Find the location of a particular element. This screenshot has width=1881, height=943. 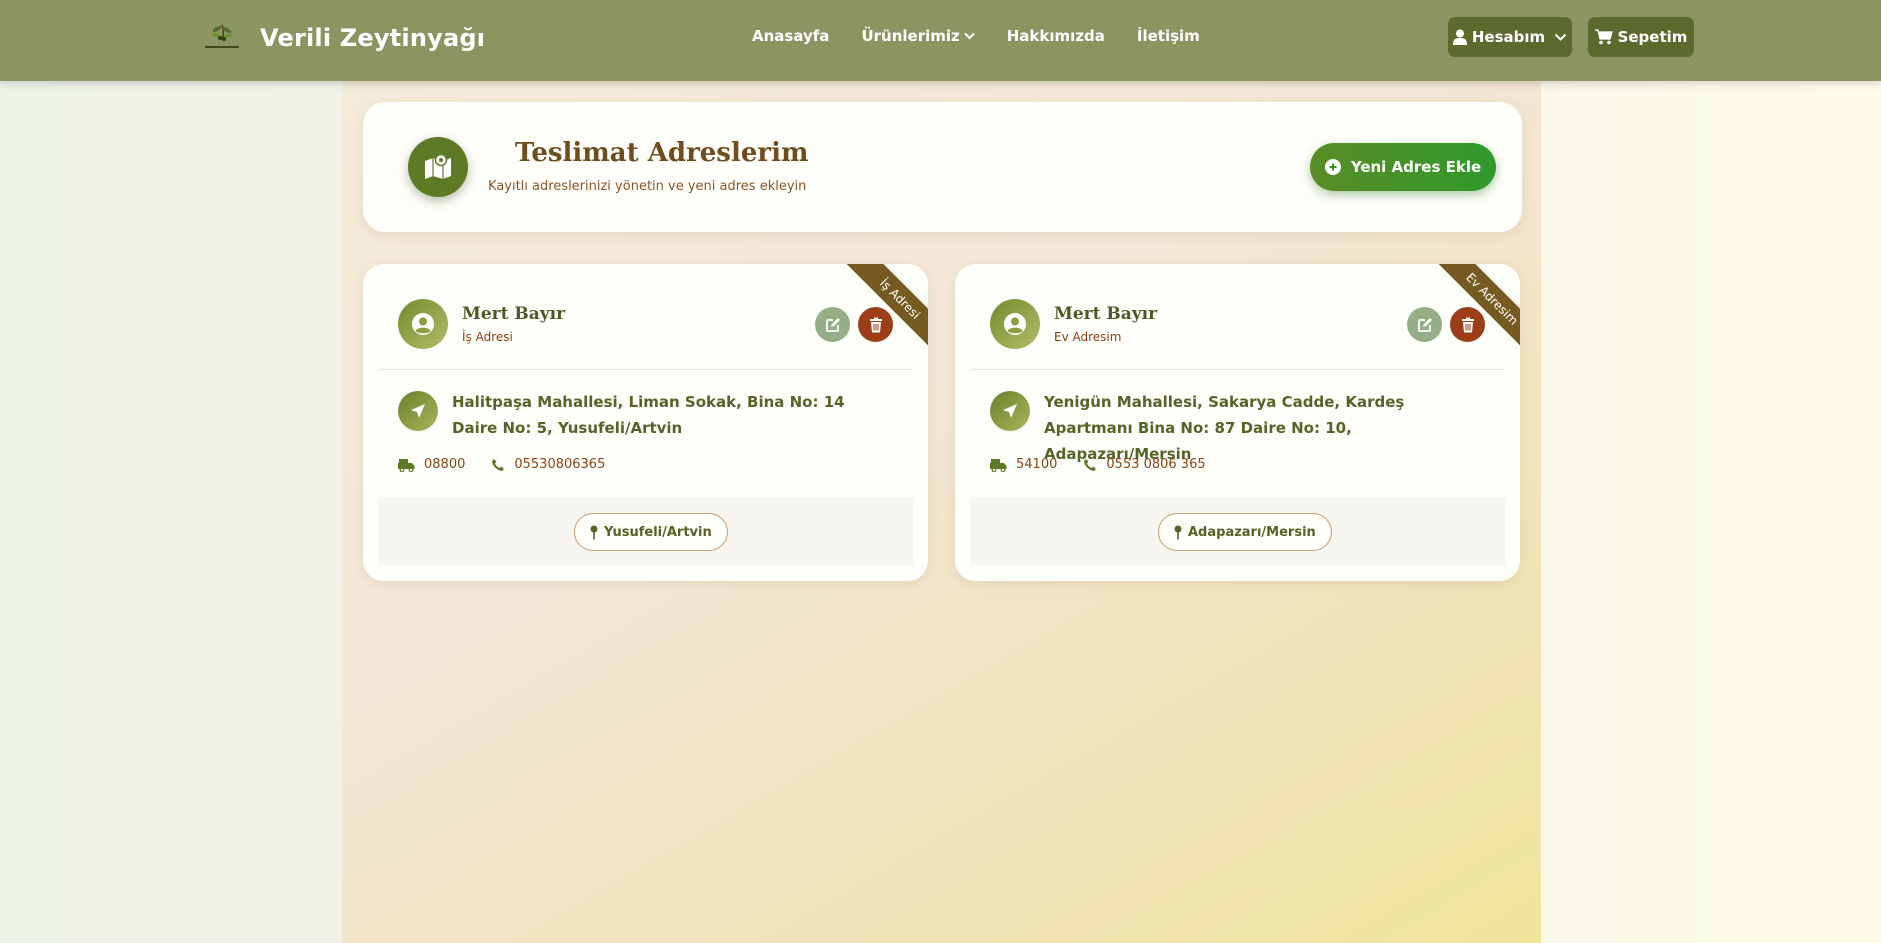

account-button: Hesabım is located at coordinates (1510, 37).